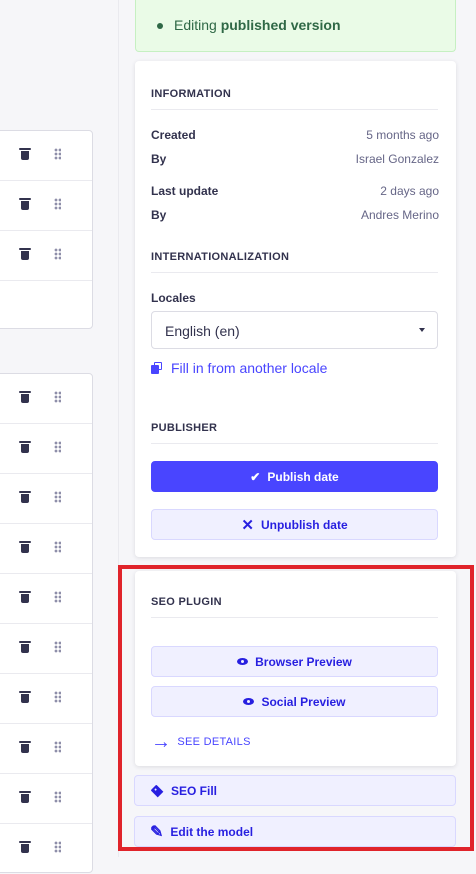 The width and height of the screenshot is (476, 874). I want to click on created-value: 5 months ago, so click(402, 135).